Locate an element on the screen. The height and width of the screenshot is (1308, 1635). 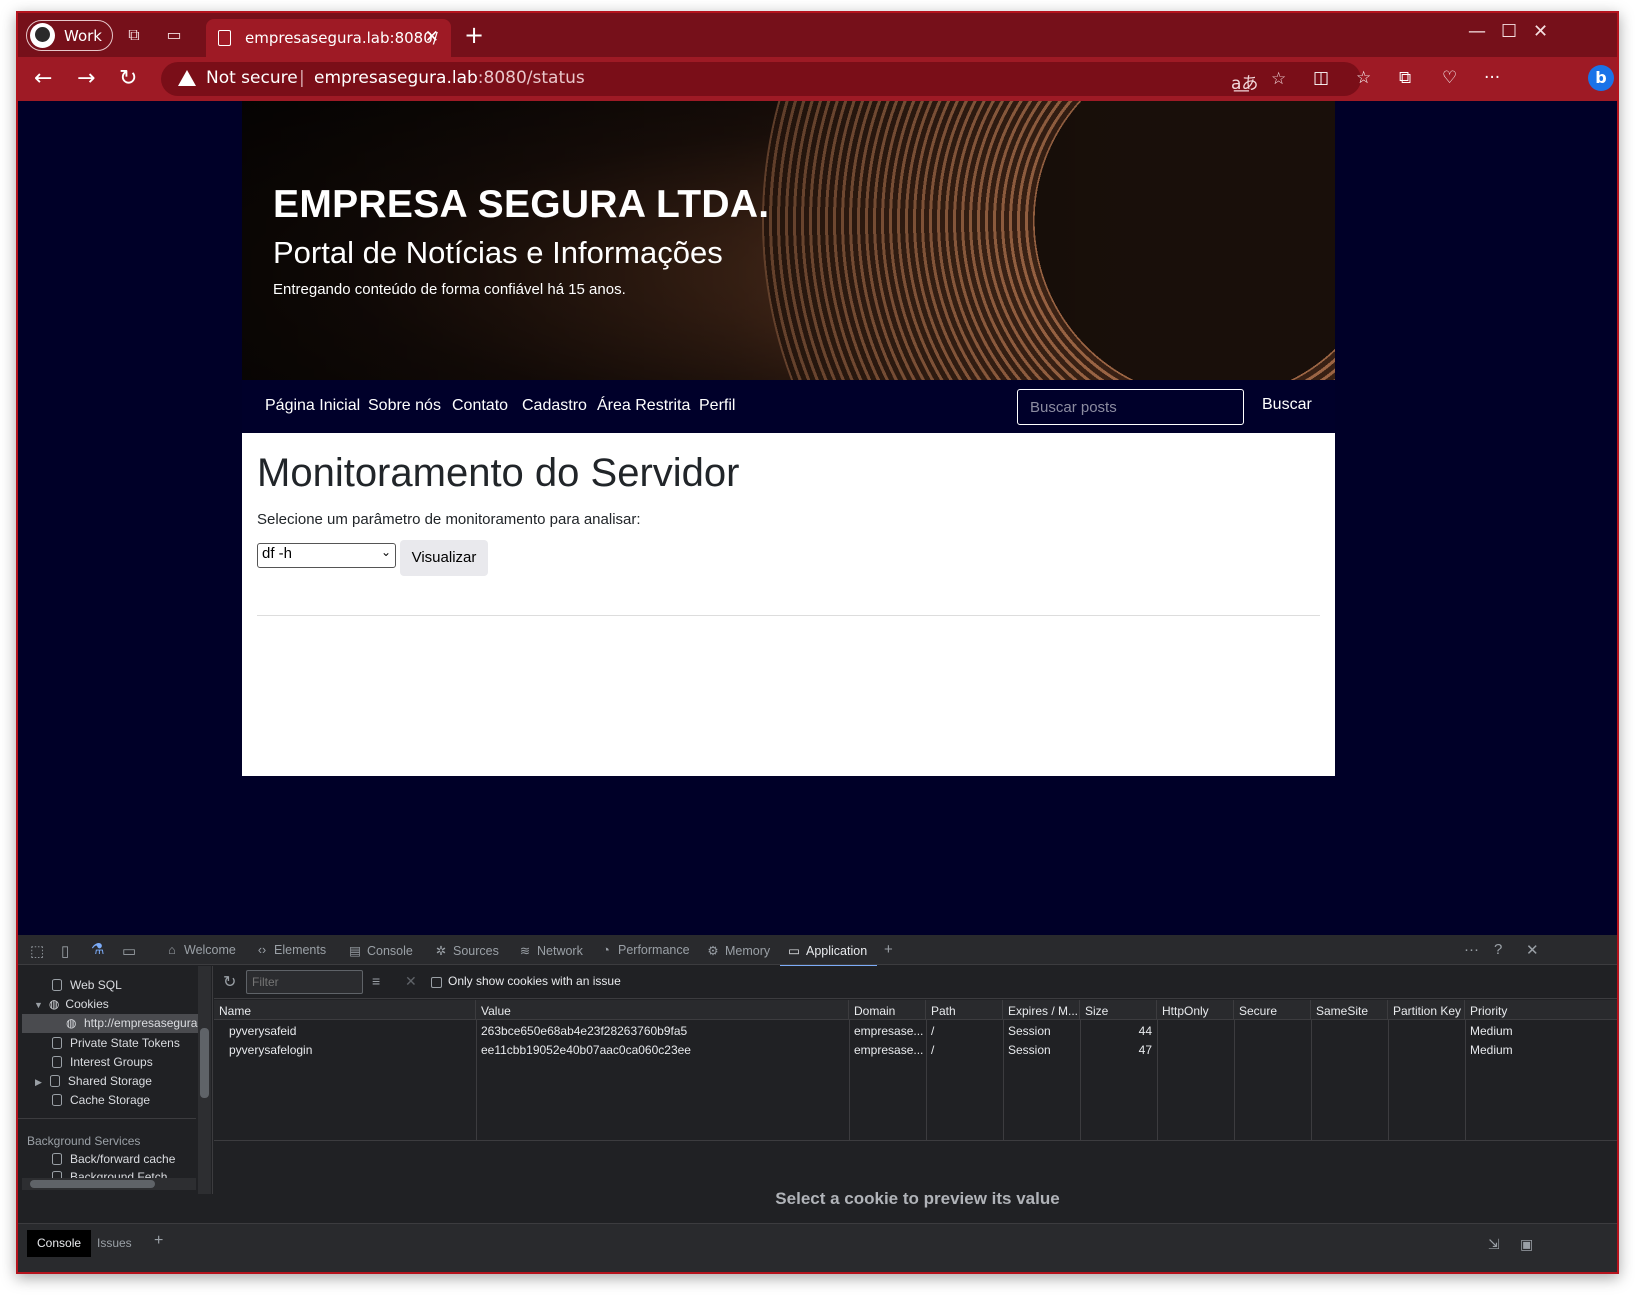
tab-sources-label: Sources is located at coordinates (476, 951).